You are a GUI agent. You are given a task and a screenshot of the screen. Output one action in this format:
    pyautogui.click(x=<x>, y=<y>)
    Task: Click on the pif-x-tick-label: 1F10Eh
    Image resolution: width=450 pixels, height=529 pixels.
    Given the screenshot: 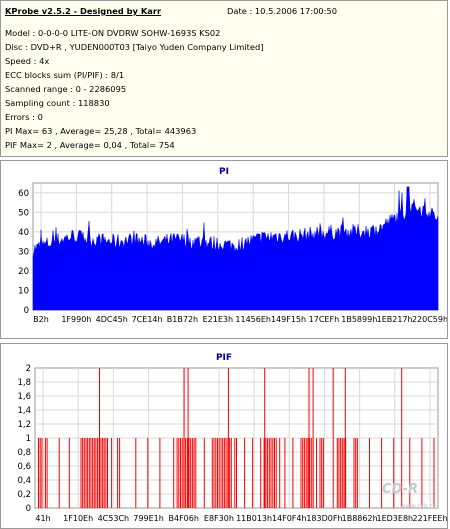 What is the action you would take?
    pyautogui.click(x=78, y=518)
    